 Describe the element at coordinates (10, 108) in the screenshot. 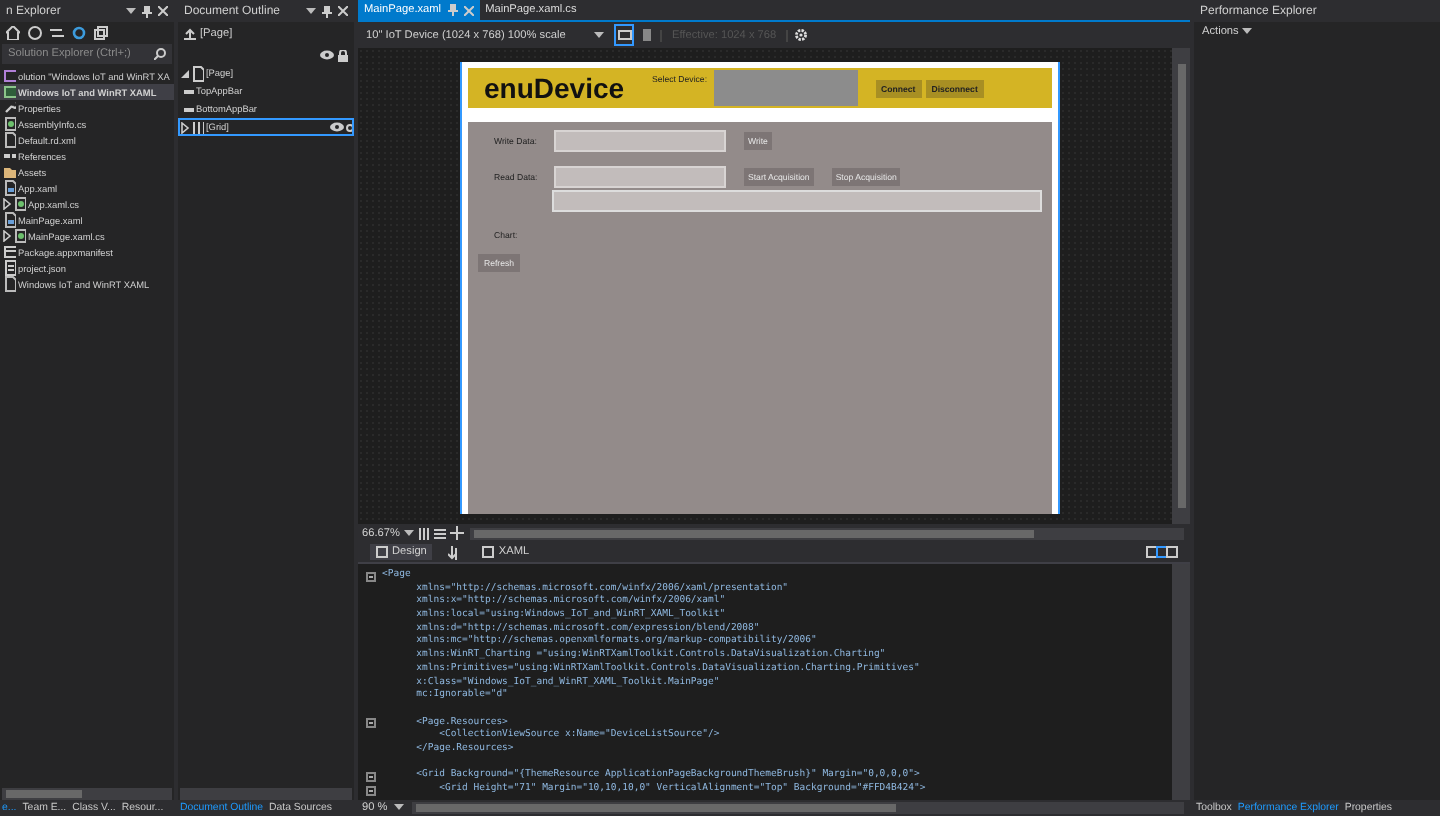

I see `wrench-icon` at that location.